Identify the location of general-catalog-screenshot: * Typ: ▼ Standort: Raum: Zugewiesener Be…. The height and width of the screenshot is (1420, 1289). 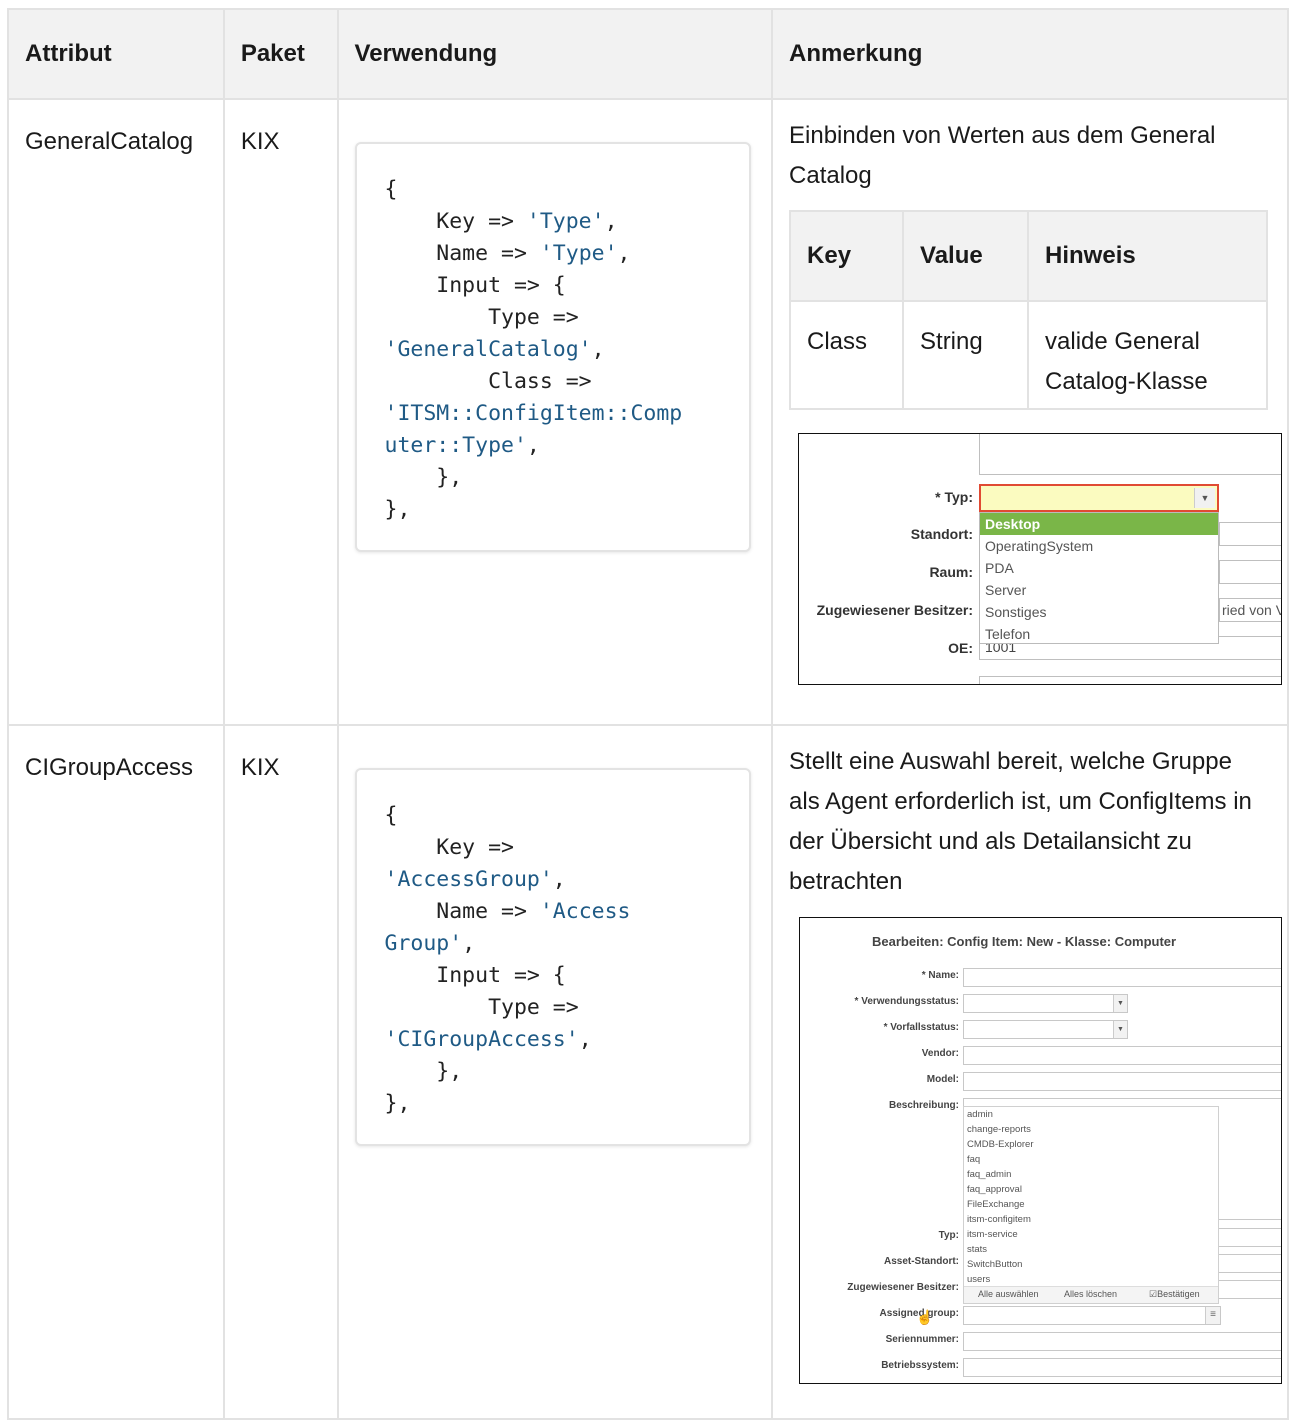
(1040, 559).